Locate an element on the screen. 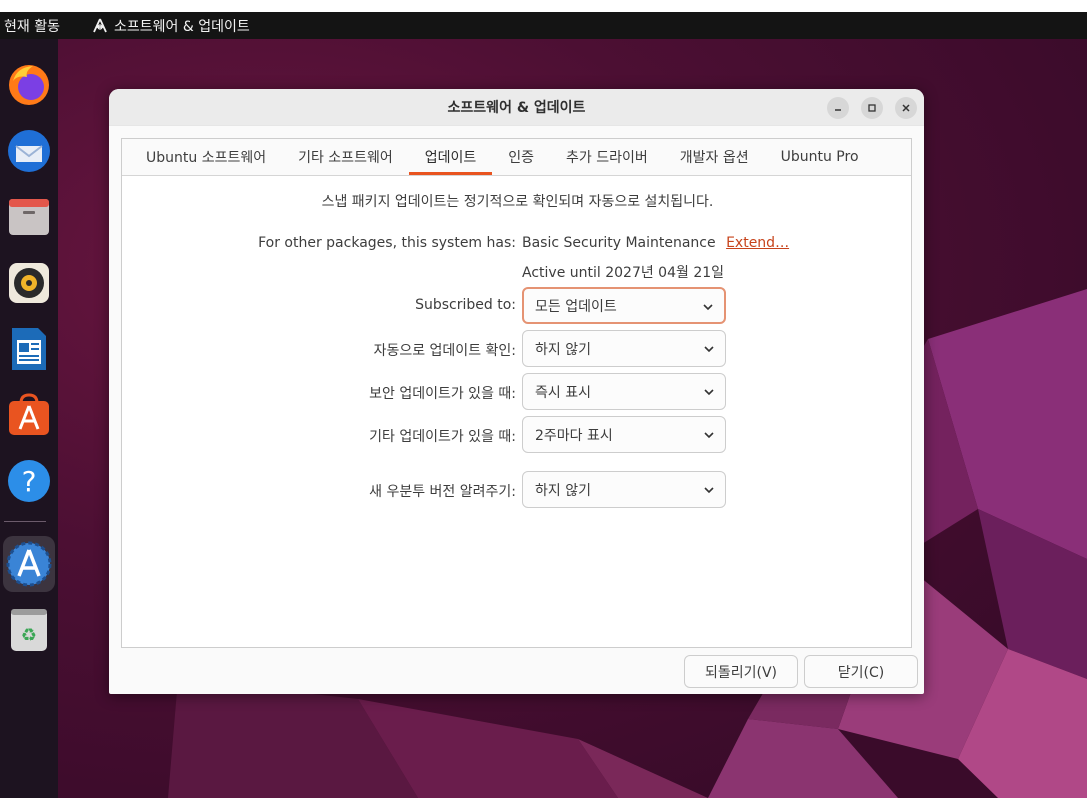 The width and height of the screenshot is (1087, 798). dock-thunderbird is located at coordinates (29, 151).